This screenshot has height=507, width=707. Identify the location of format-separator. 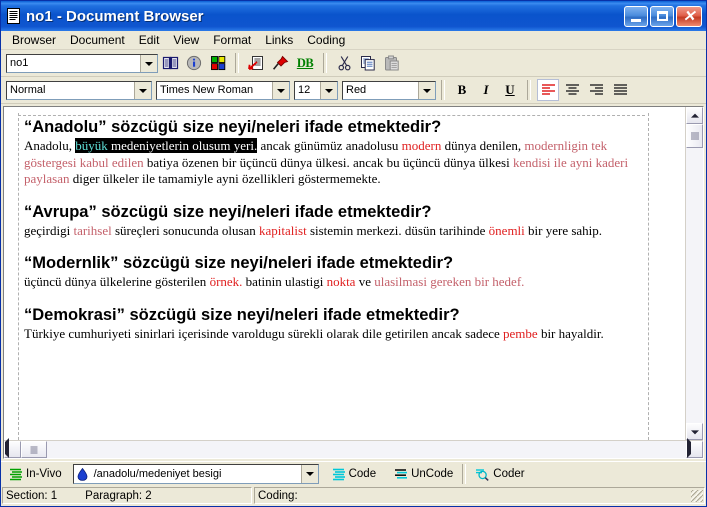
(443, 90).